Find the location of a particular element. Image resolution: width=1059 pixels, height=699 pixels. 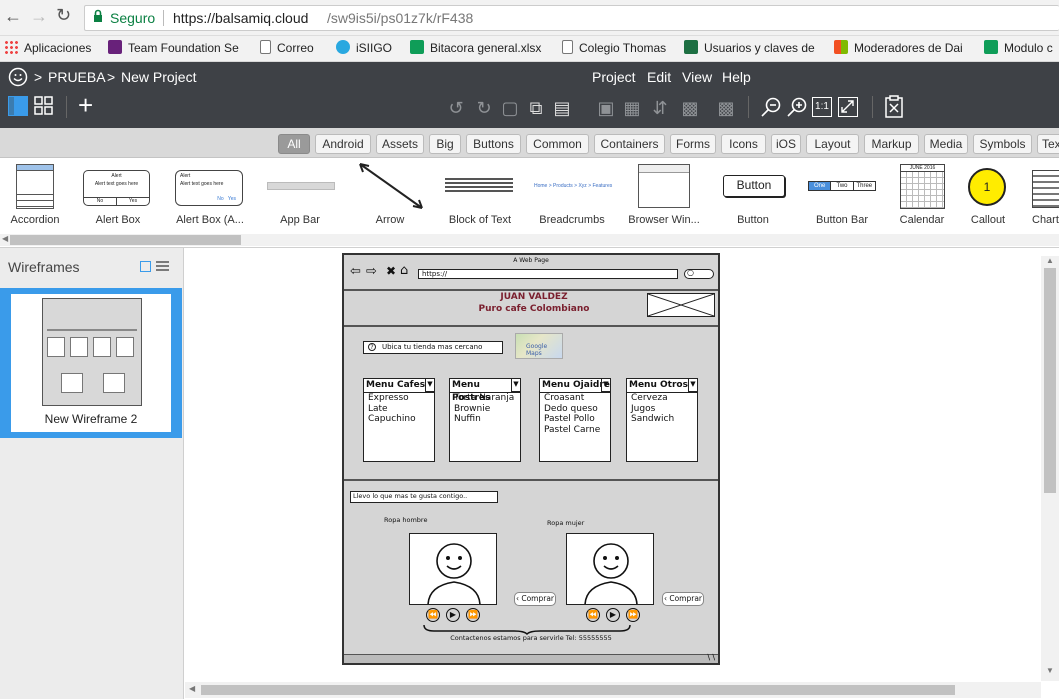

category-forms: Forms is located at coordinates (693, 144).